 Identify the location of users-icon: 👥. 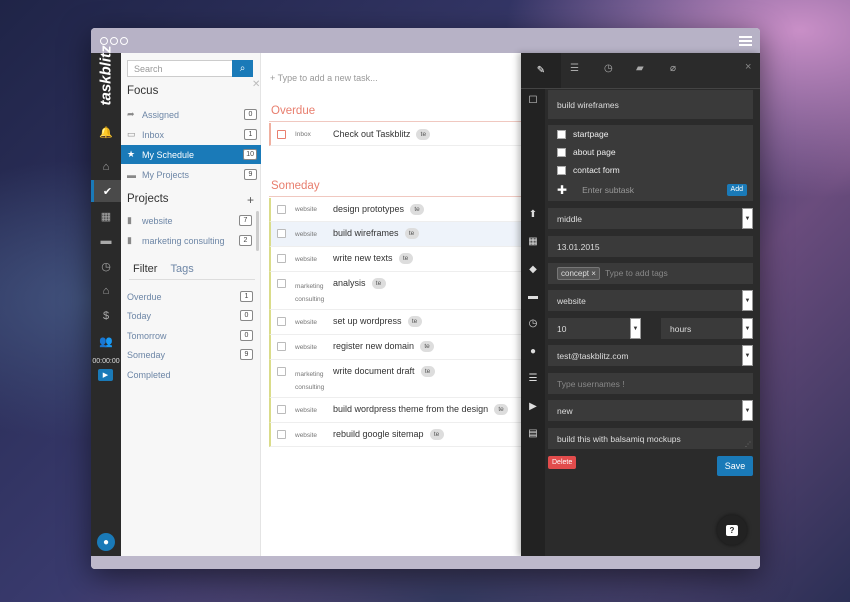
(106, 341).